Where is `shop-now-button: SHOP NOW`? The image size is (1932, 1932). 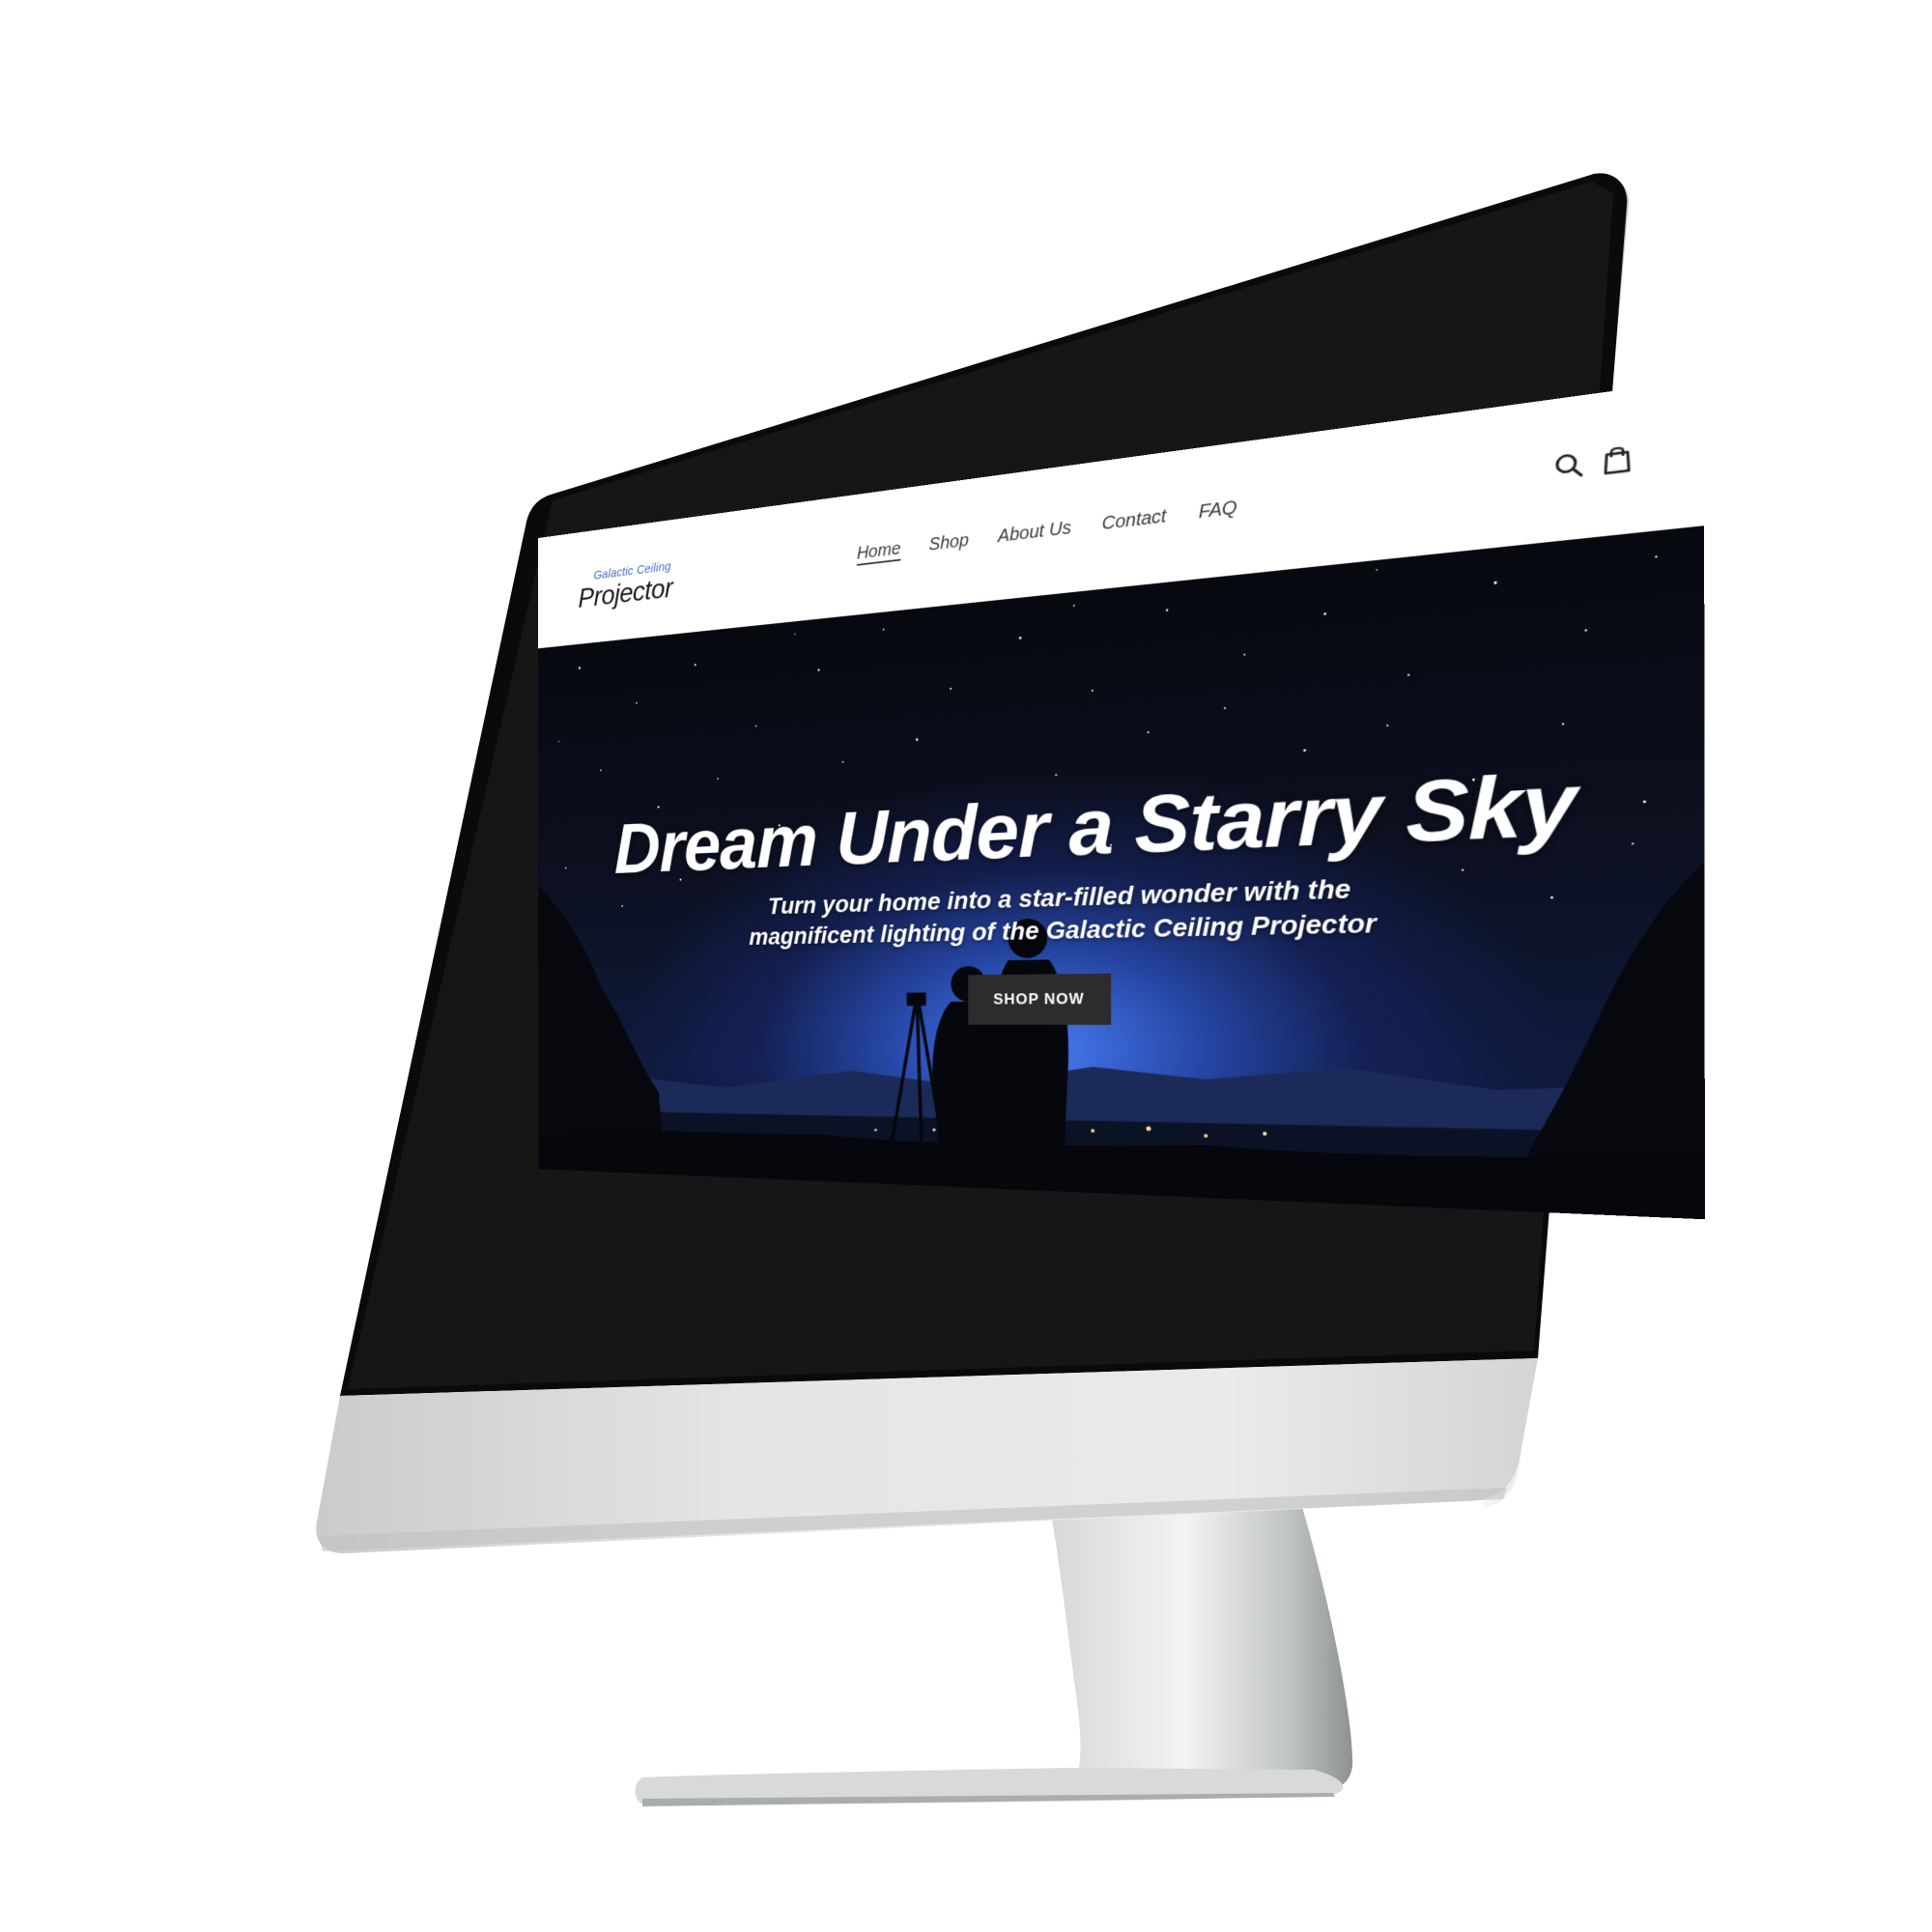
shop-now-button: SHOP NOW is located at coordinates (1040, 999).